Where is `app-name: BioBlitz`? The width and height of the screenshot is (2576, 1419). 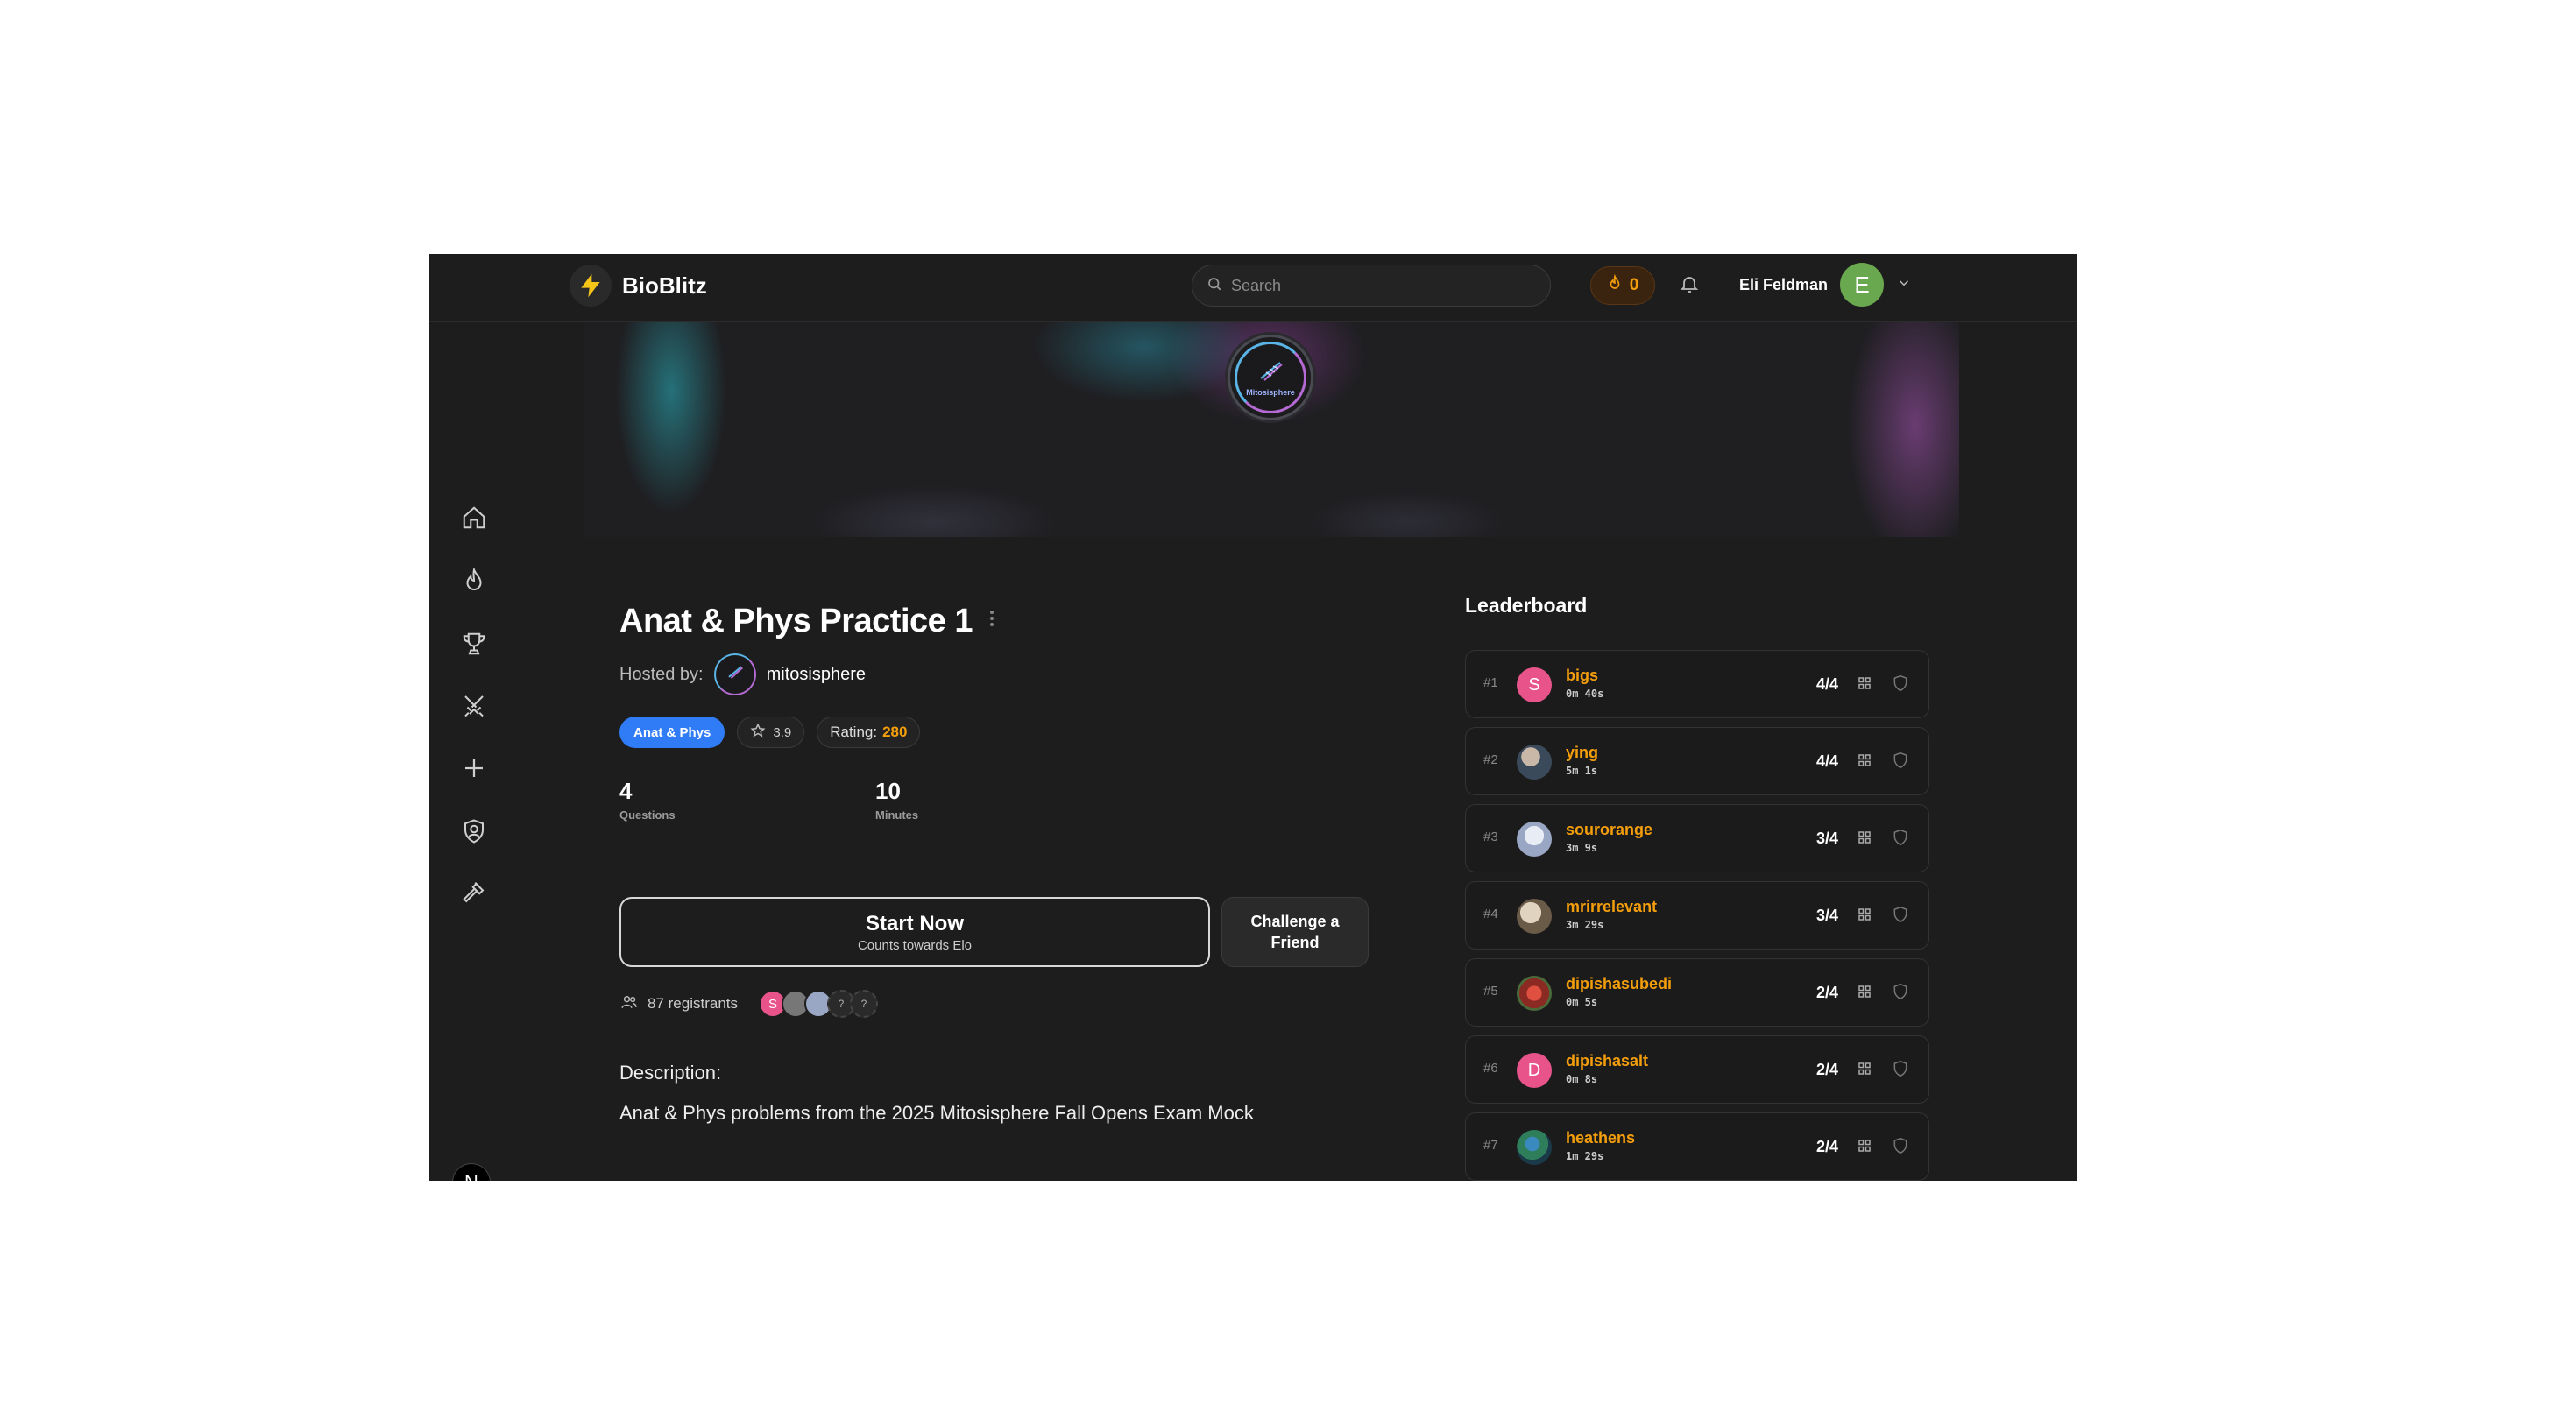 app-name: BioBlitz is located at coordinates (664, 285).